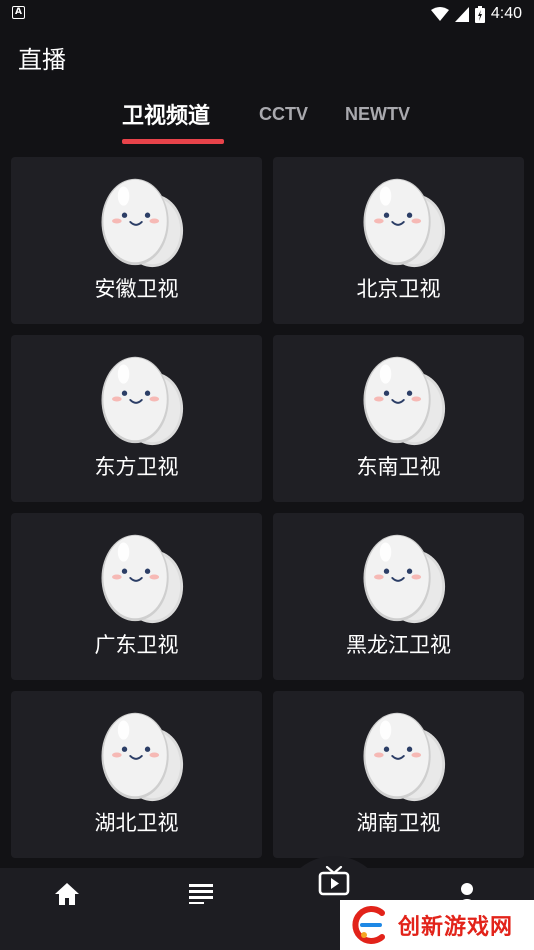  I want to click on nav-live-tv, so click(334, 881).